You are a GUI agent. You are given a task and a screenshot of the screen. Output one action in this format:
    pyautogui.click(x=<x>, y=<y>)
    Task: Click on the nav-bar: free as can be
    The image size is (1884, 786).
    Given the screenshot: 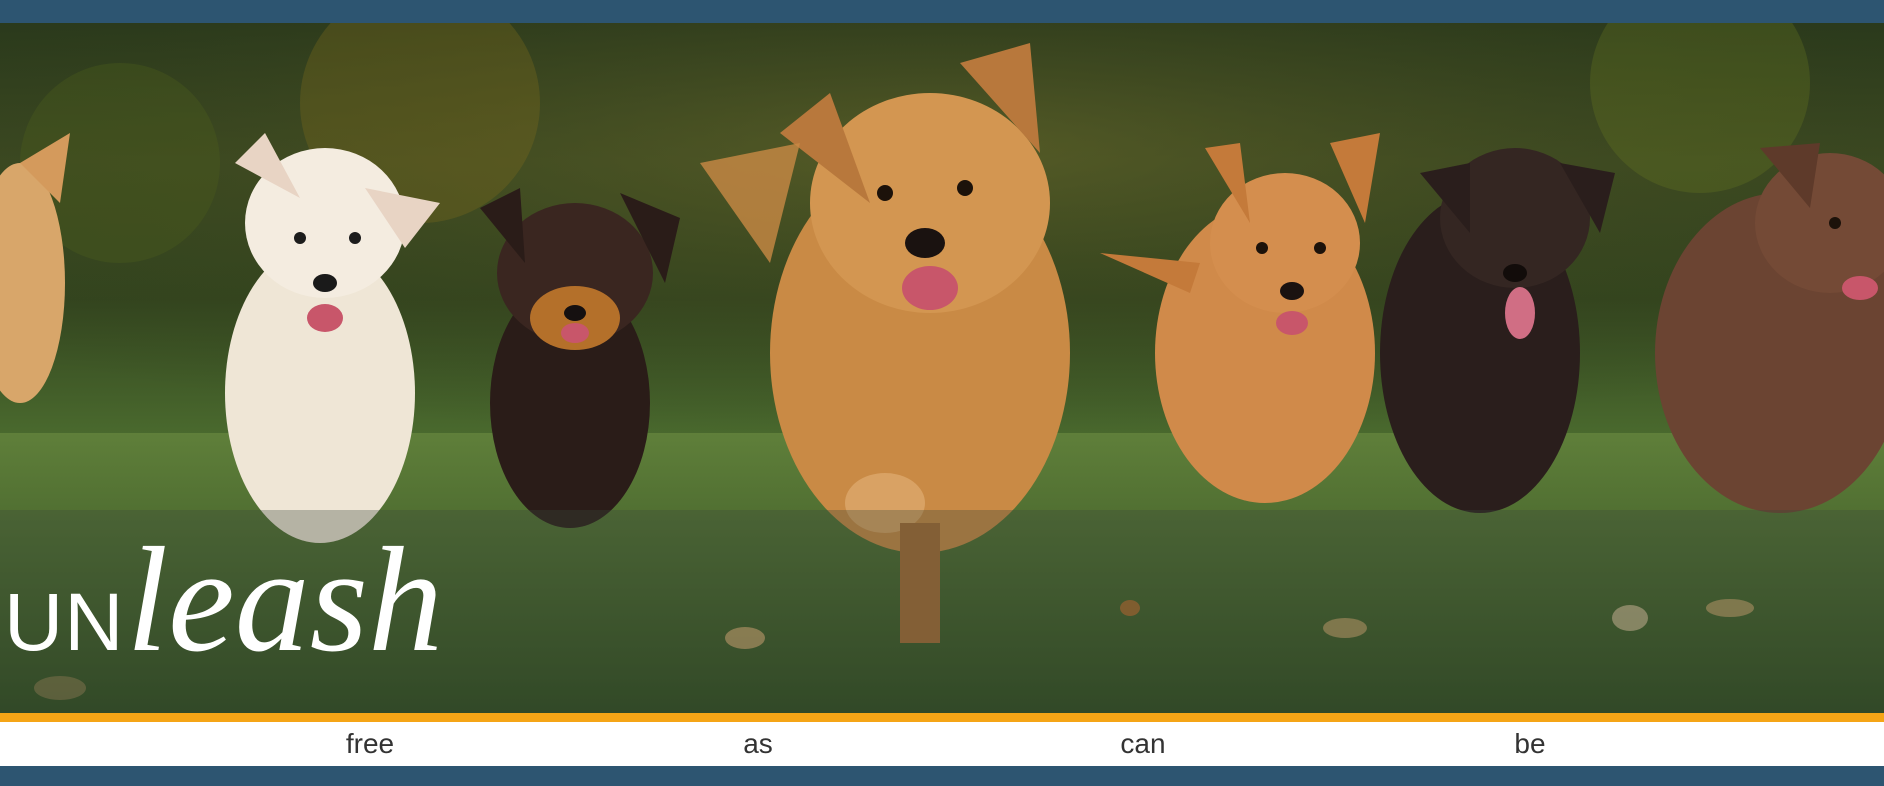 What is the action you would take?
    pyautogui.click(x=942, y=744)
    